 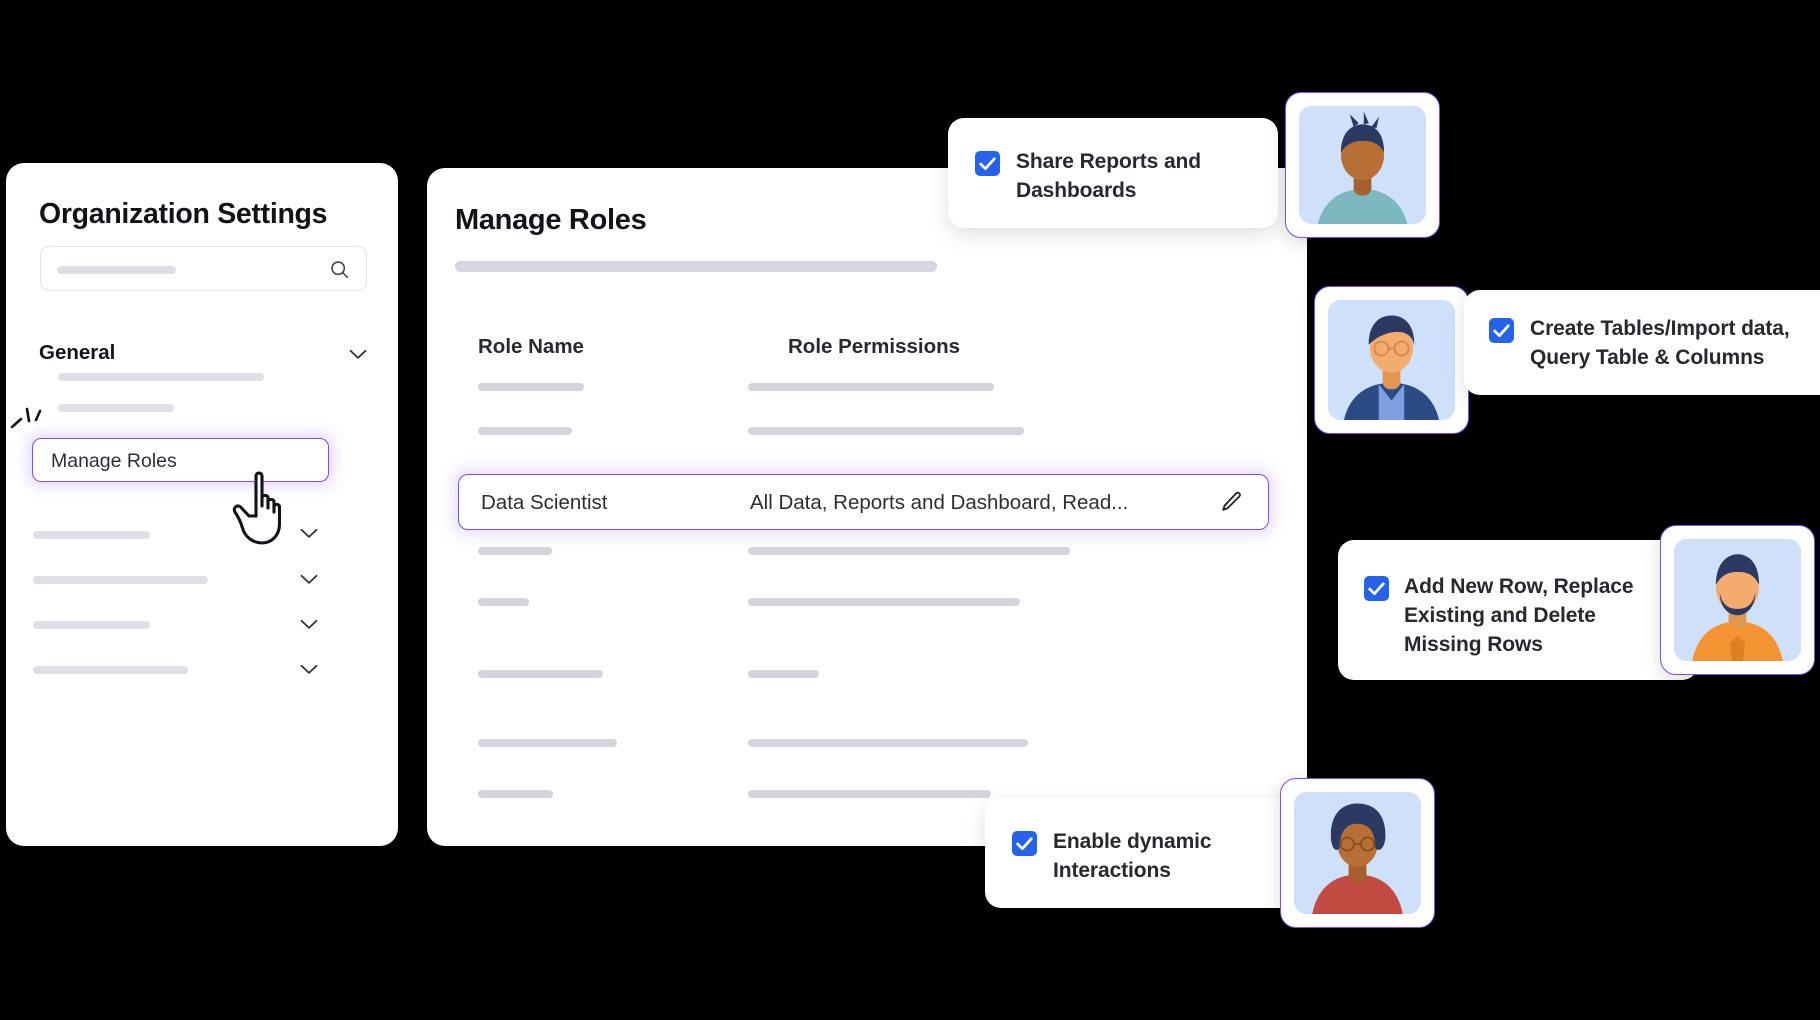 I want to click on sidebar-section-general-label: General, so click(x=77, y=352).